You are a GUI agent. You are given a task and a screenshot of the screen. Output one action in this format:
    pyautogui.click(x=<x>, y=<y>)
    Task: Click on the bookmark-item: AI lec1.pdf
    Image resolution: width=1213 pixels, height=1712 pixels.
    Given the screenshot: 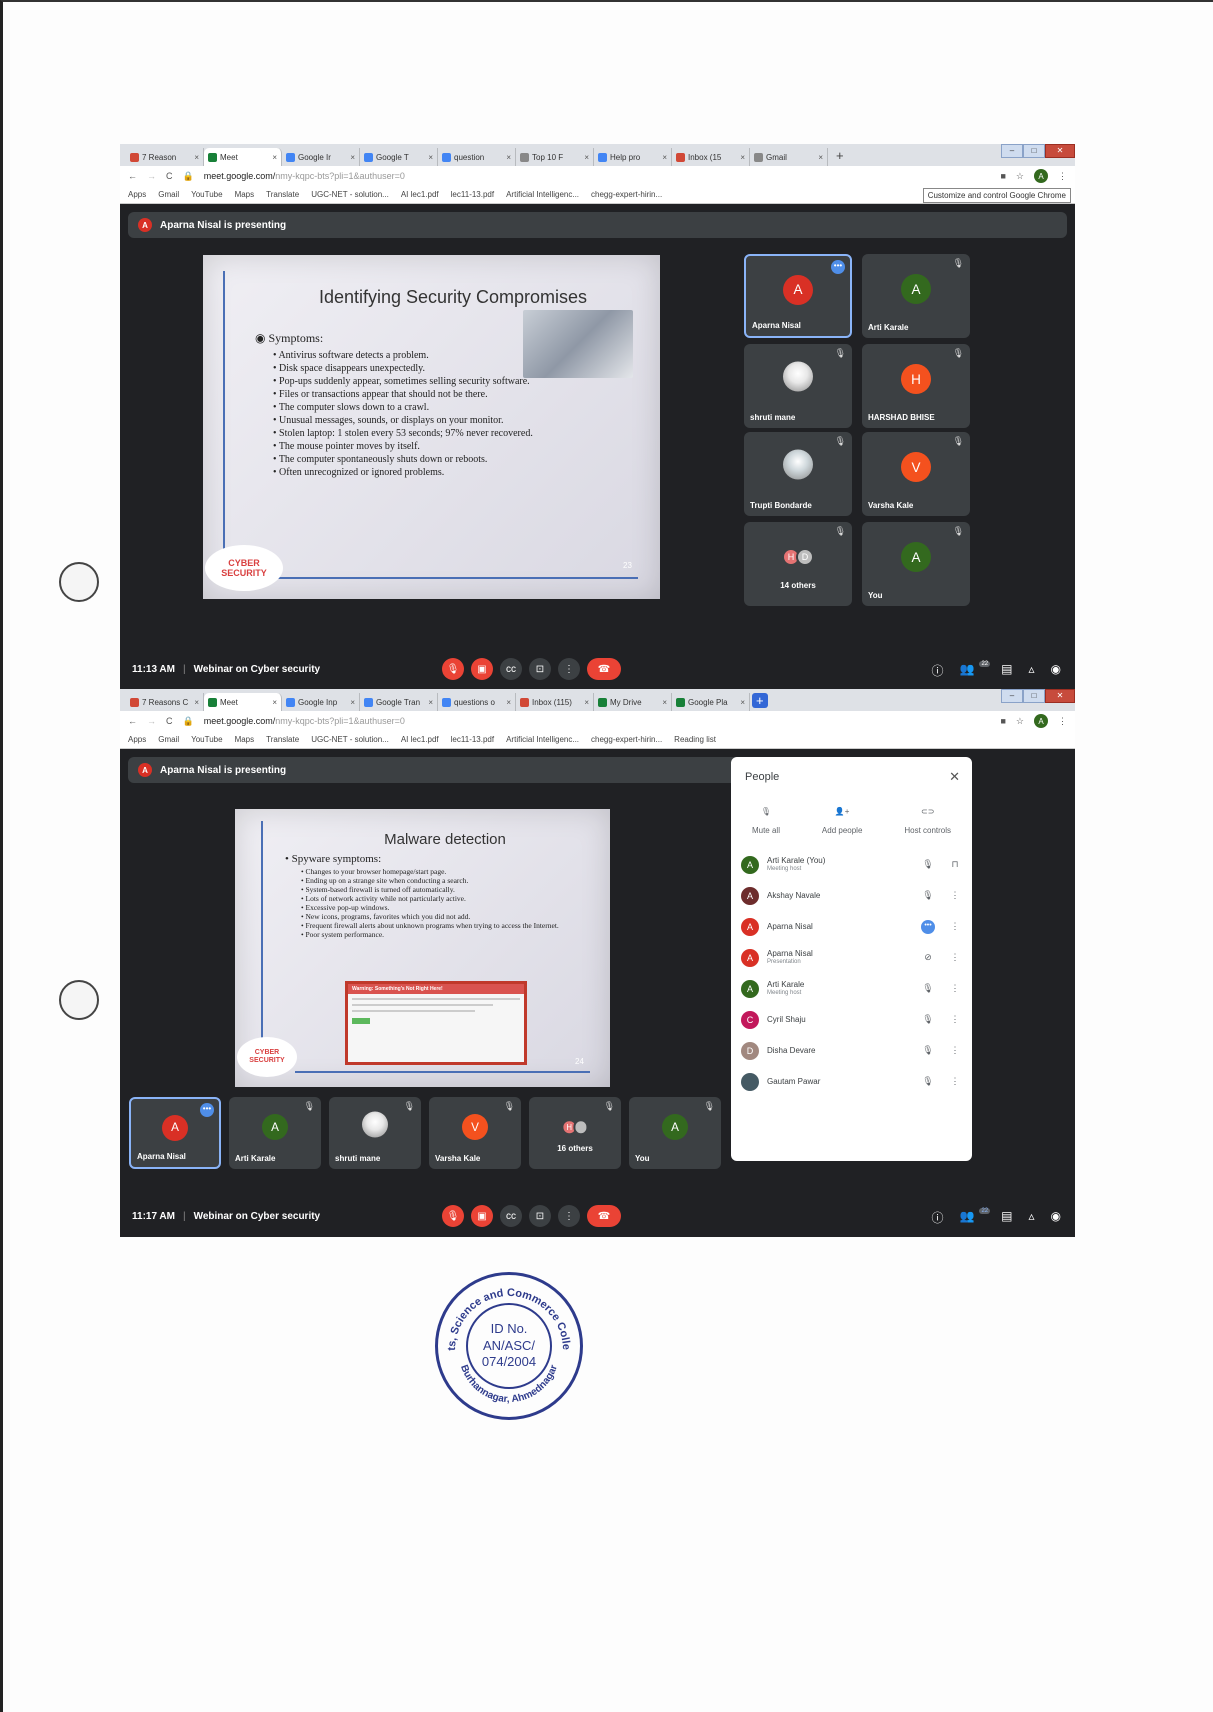 What is the action you would take?
    pyautogui.click(x=420, y=194)
    